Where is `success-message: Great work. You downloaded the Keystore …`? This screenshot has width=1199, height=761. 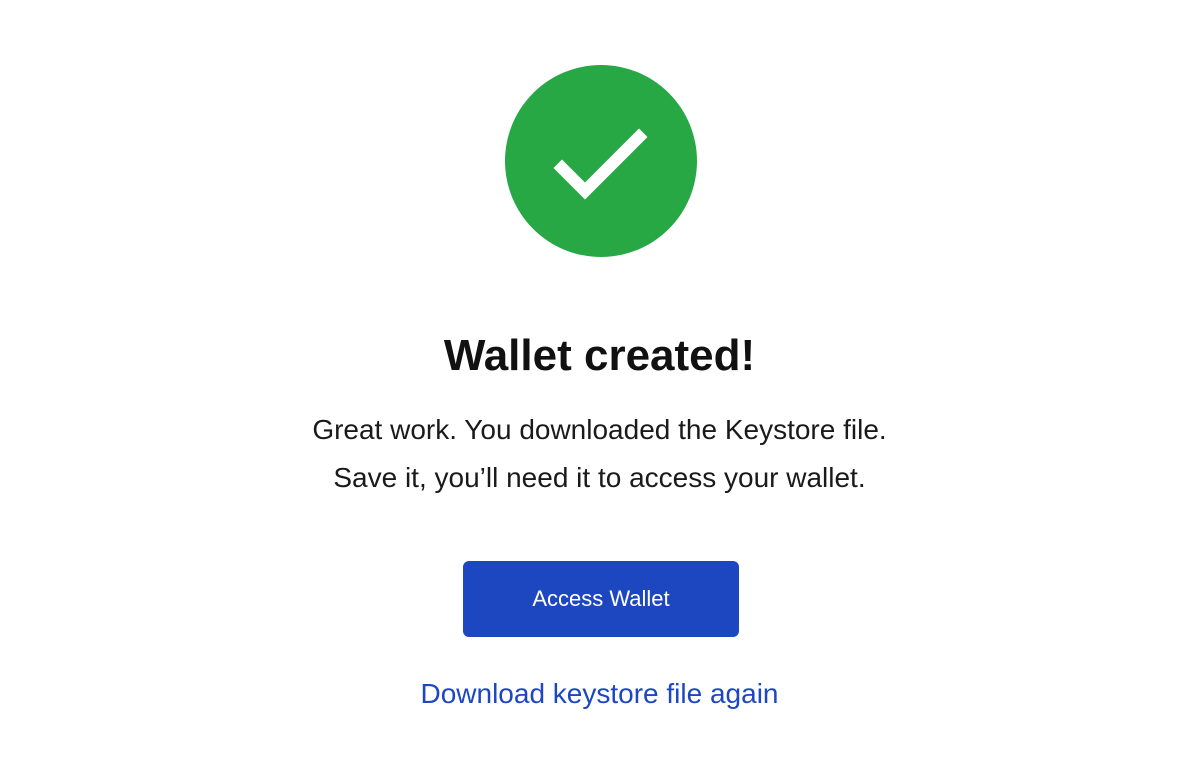
success-message: Great work. You downloaded the Keystore … is located at coordinates (599, 454).